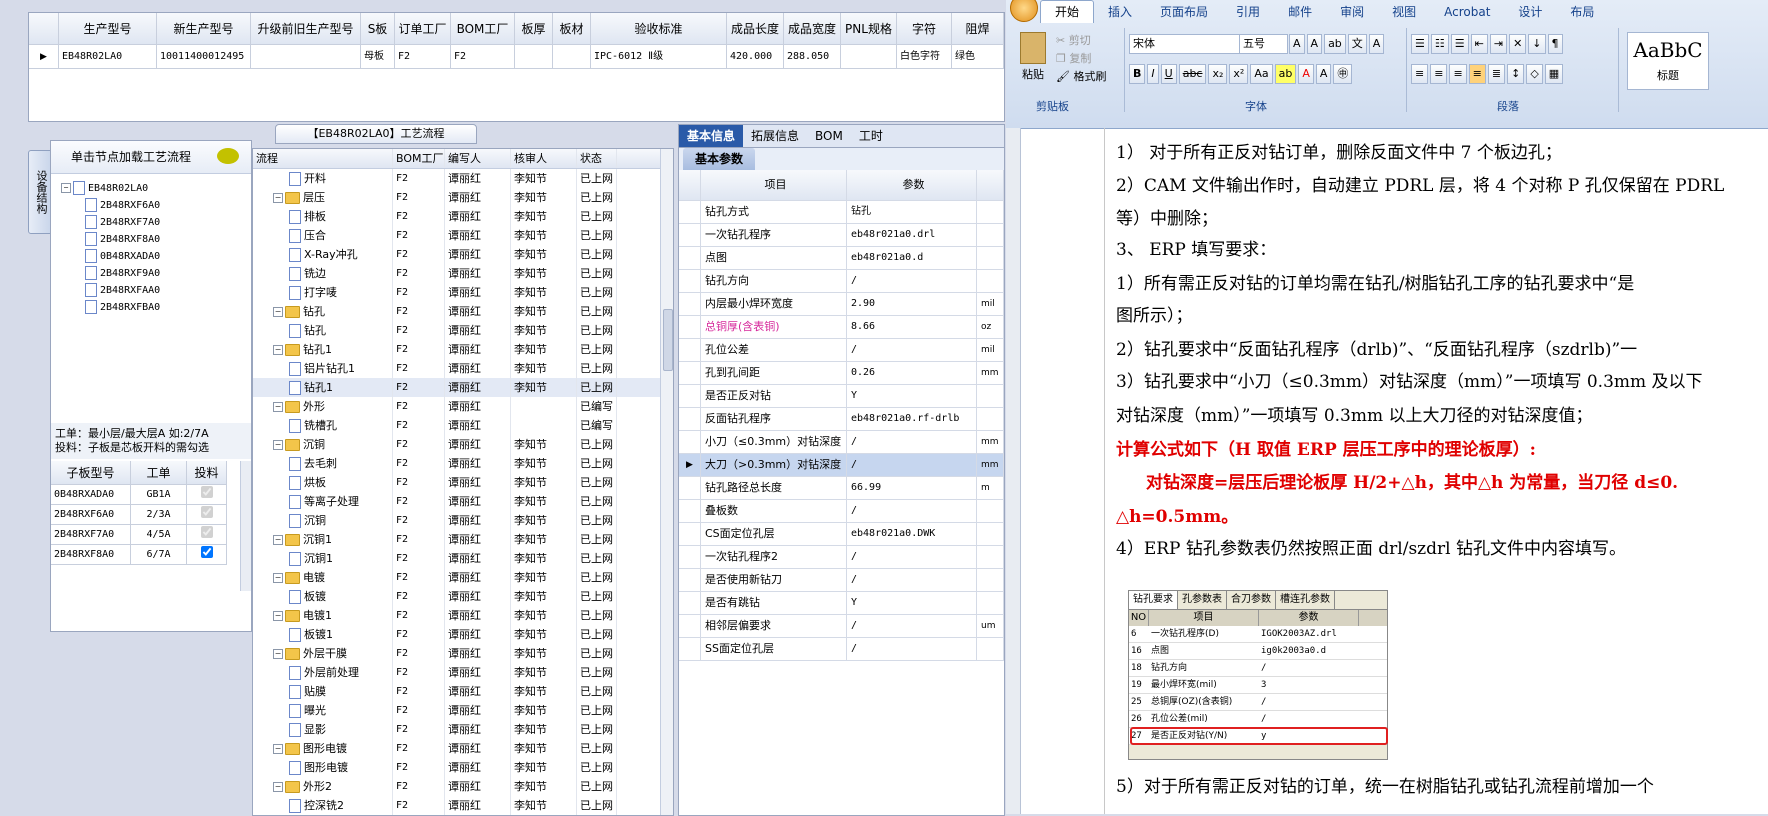  What do you see at coordinates (156, 205) in the screenshot?
I see `tree-child-node: 2B48RXF6A0` at bounding box center [156, 205].